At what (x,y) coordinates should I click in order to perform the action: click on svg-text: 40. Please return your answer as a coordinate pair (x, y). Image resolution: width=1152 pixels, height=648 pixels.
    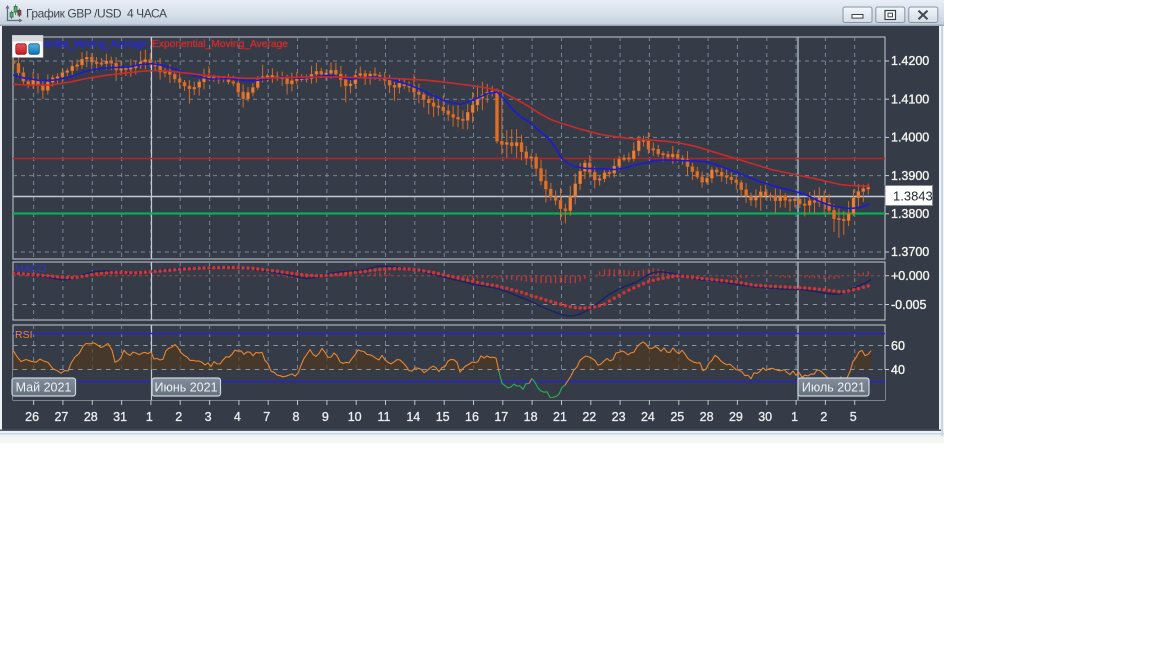
    Looking at the image, I should click on (898, 370).